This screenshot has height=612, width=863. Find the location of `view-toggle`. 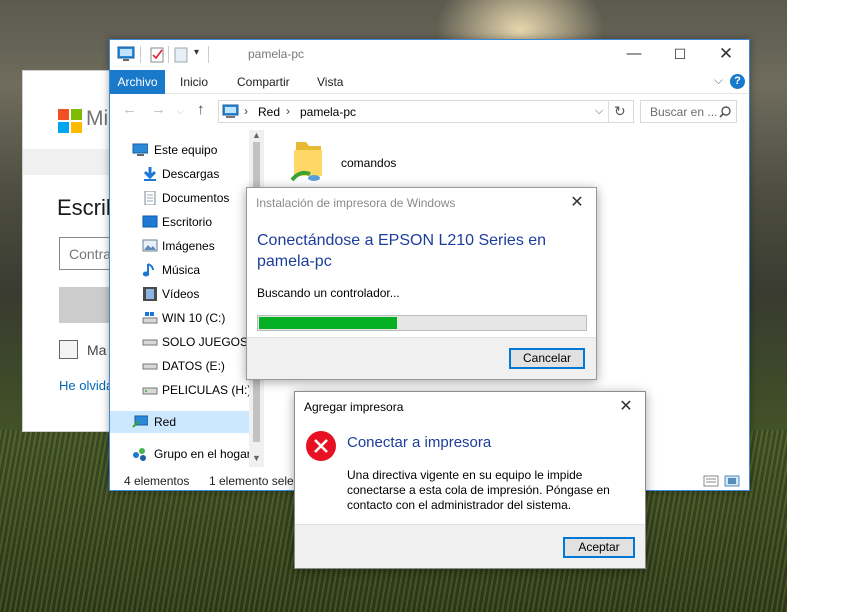

view-toggle is located at coordinates (722, 482).